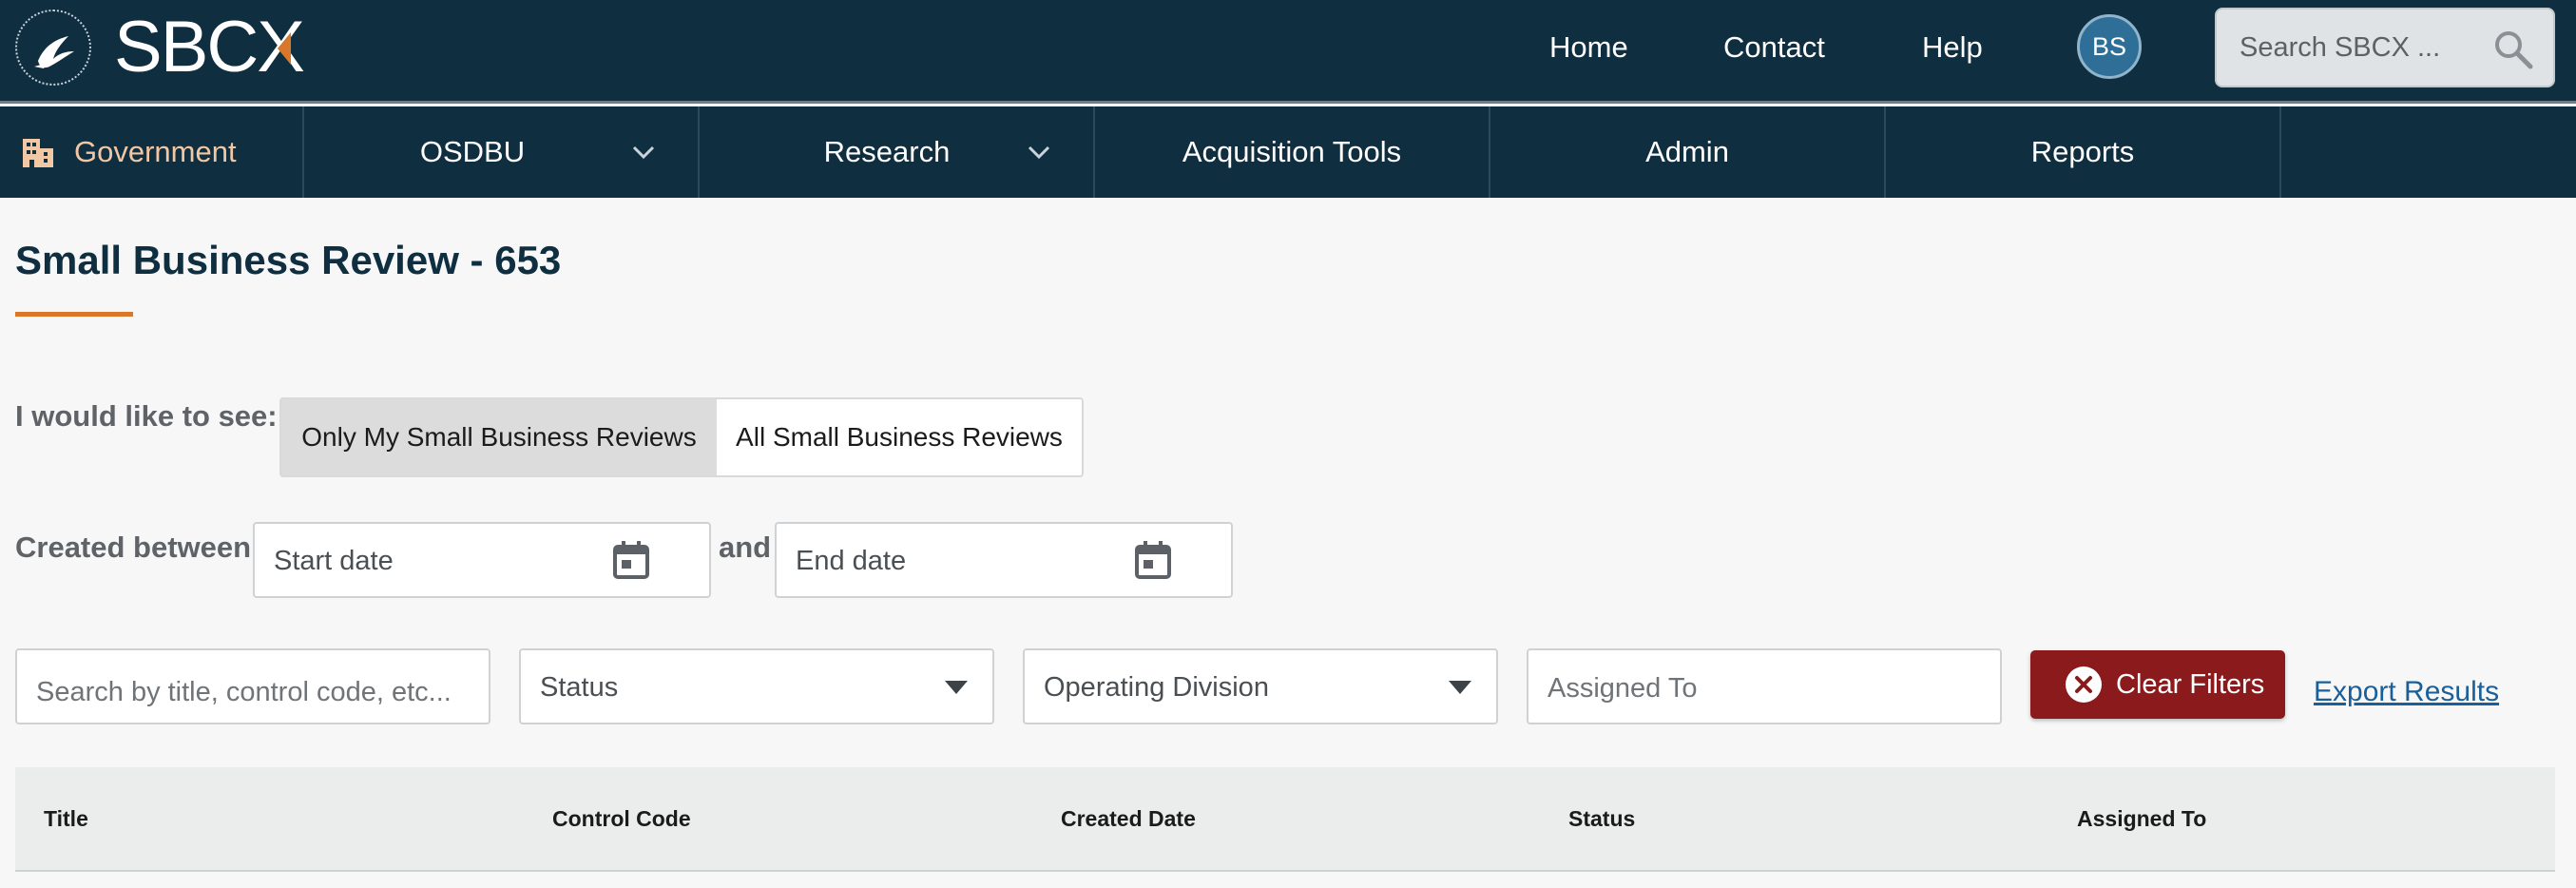  I want to click on brand-mark-icon, so click(284, 48).